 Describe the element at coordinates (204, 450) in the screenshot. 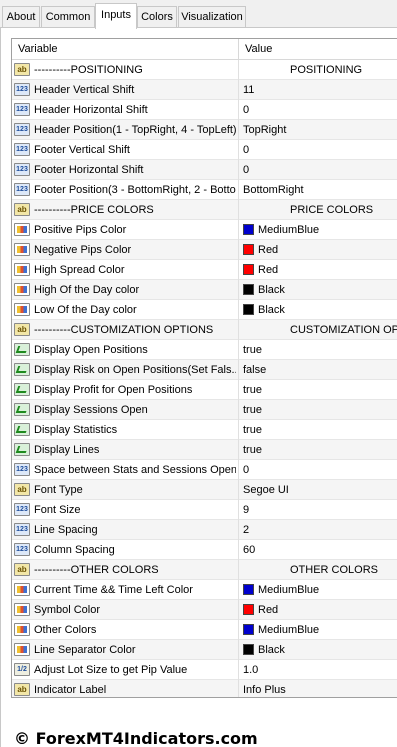

I see `parameter-row: Display Lines true` at that location.